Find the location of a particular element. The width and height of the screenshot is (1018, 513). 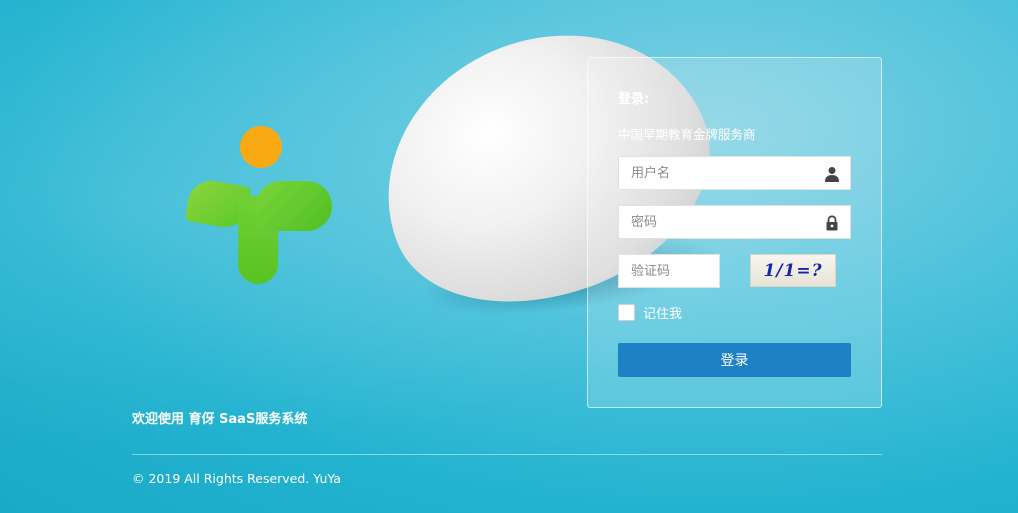

captcha-field is located at coordinates (669, 271).